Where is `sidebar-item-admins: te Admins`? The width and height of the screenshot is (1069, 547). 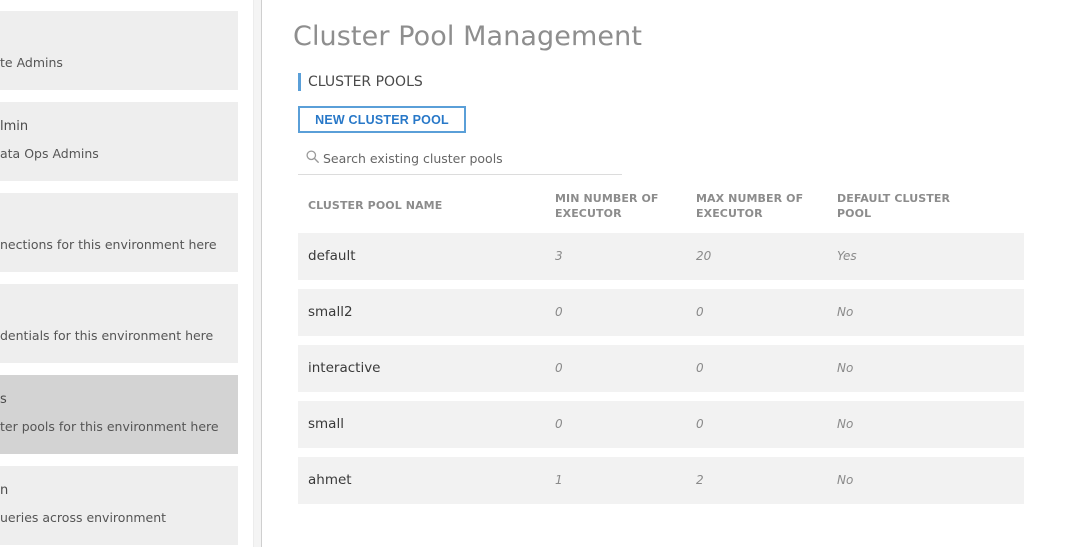 sidebar-item-admins: te Admins is located at coordinates (119, 50).